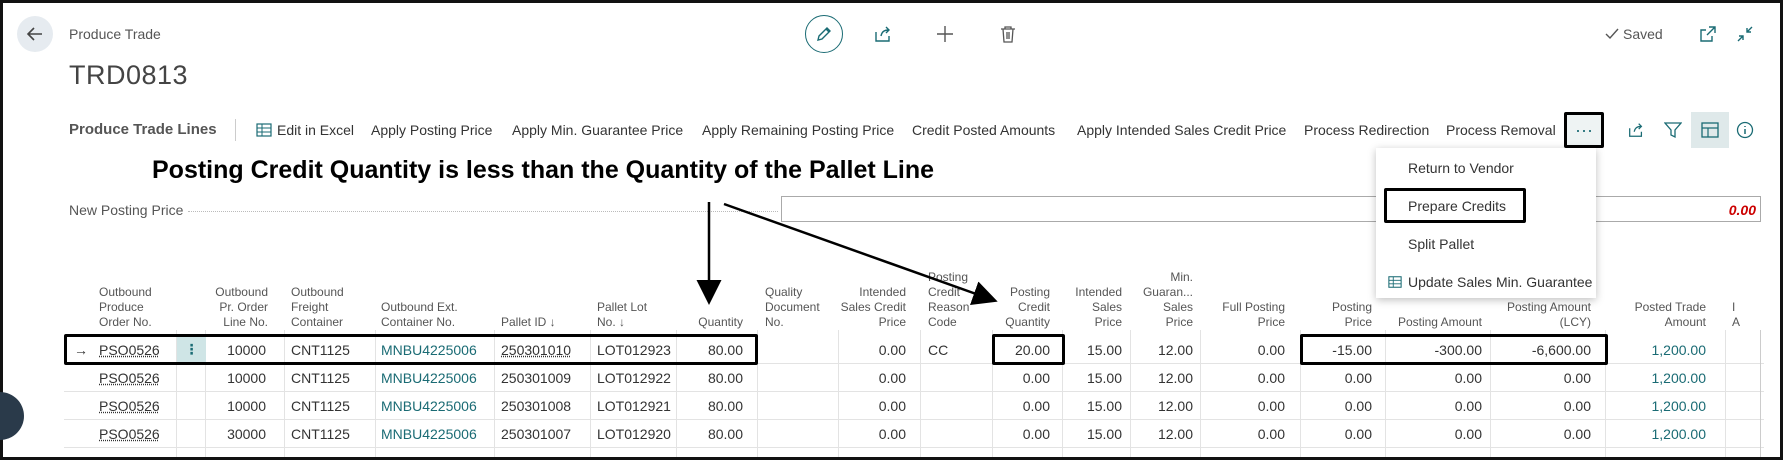  Describe the element at coordinates (1461, 168) in the screenshot. I see `menu-item-return-to-vendor: Return to Vendor` at that location.